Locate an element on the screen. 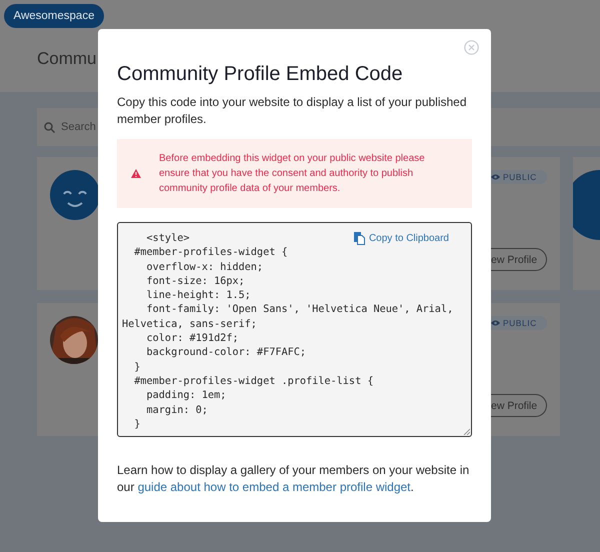 The image size is (600, 552). code-line: margin: 0; is located at coordinates (177, 411).